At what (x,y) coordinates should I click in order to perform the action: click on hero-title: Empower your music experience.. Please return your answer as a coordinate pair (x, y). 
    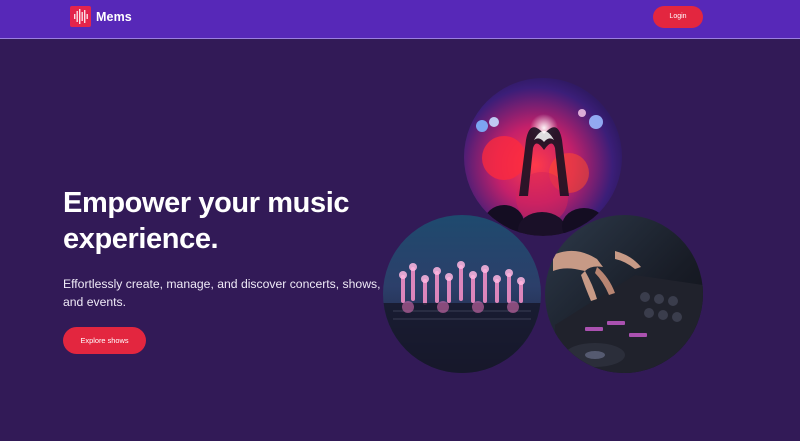
    Looking at the image, I should click on (206, 221).